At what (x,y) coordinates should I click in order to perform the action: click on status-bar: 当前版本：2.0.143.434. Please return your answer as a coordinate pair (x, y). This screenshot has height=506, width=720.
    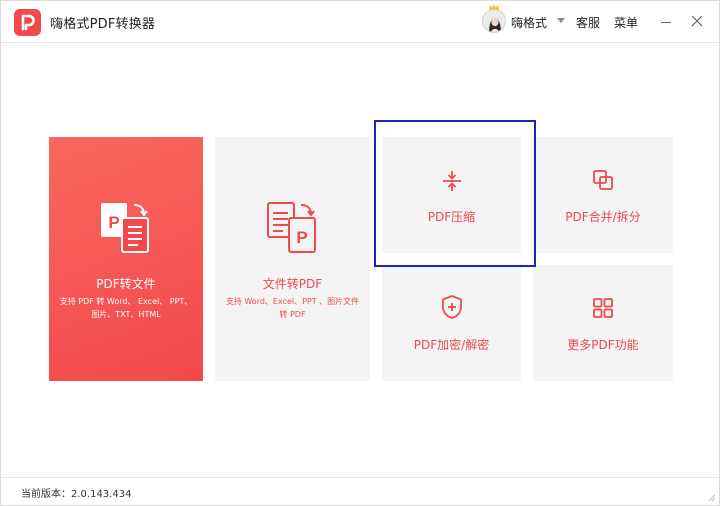
    Looking at the image, I should click on (360, 491).